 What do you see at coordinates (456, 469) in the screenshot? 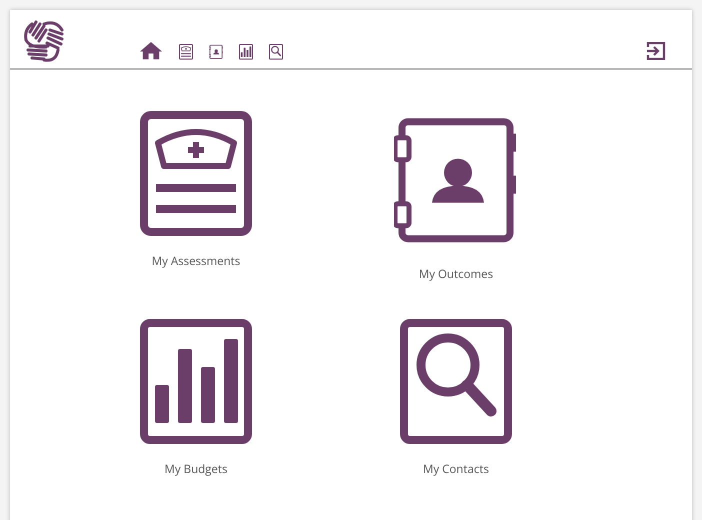
I see `tile-label: My Contacts` at bounding box center [456, 469].